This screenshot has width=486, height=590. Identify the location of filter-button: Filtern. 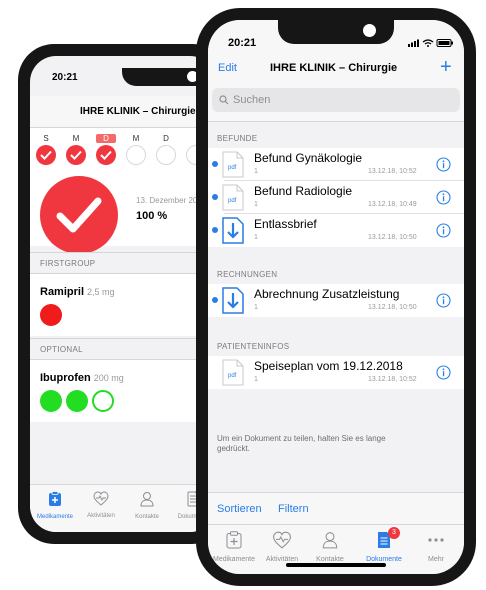
(293, 509).